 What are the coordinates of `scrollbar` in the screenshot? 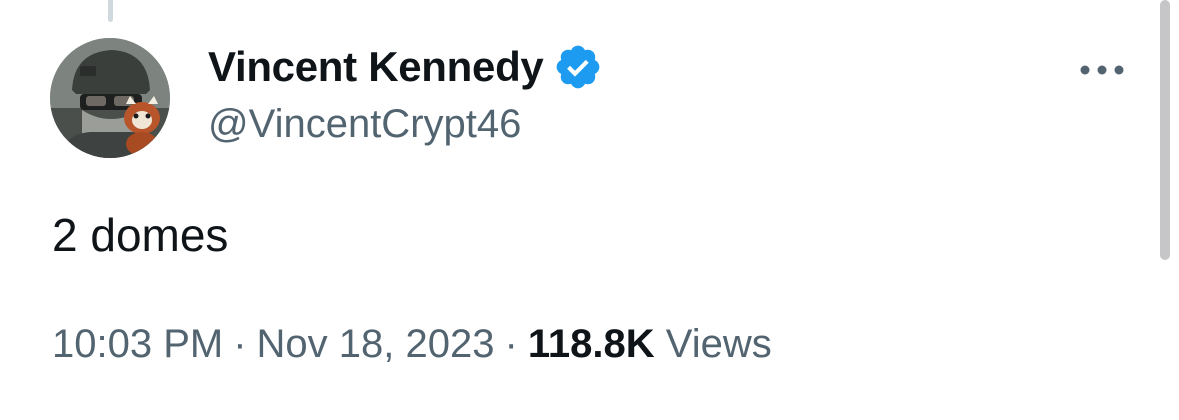 It's located at (1165, 130).